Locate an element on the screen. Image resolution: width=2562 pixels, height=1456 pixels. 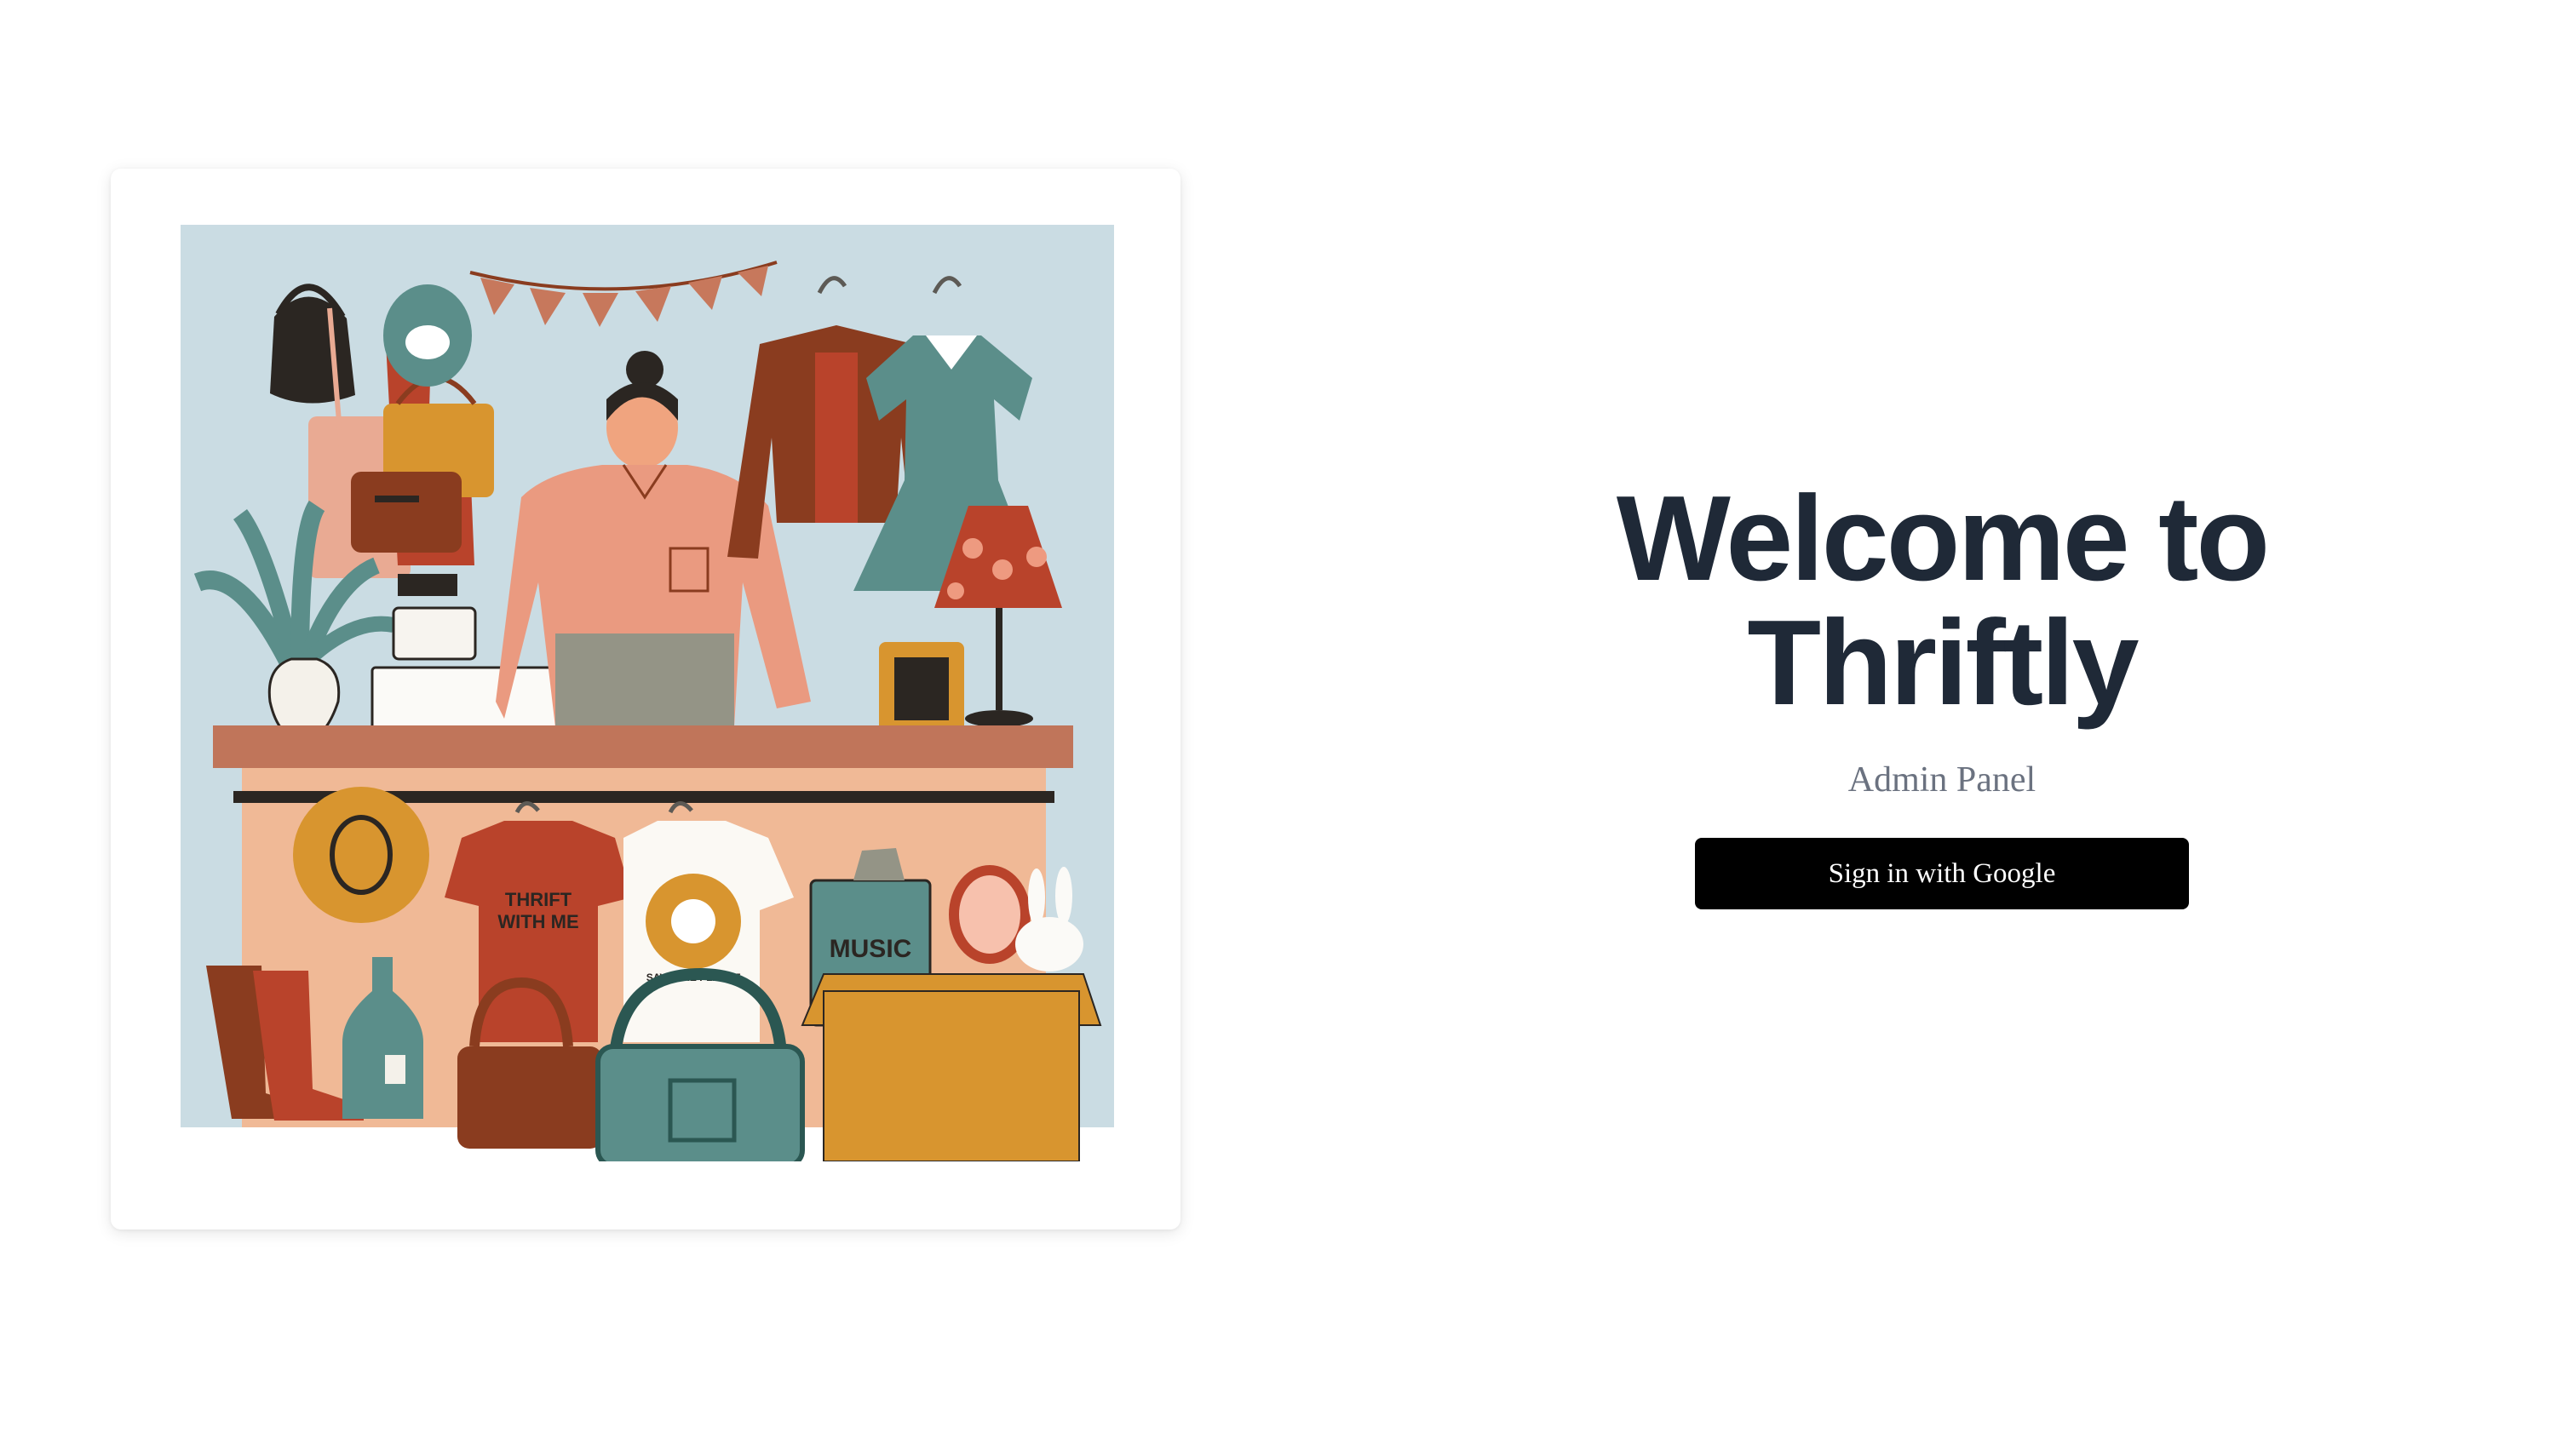
title-line-2: Thriftly is located at coordinates (1943, 663).